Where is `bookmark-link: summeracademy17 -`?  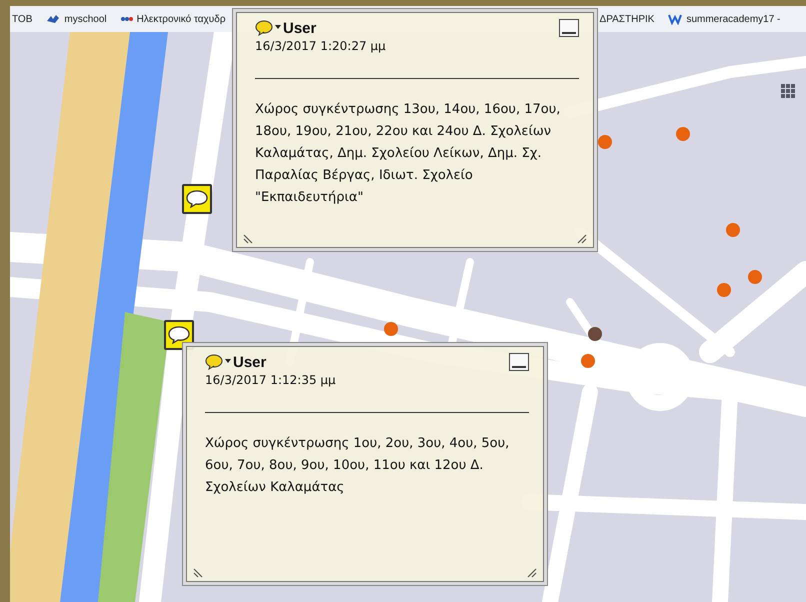 bookmark-link: summeracademy17 - is located at coordinates (724, 19).